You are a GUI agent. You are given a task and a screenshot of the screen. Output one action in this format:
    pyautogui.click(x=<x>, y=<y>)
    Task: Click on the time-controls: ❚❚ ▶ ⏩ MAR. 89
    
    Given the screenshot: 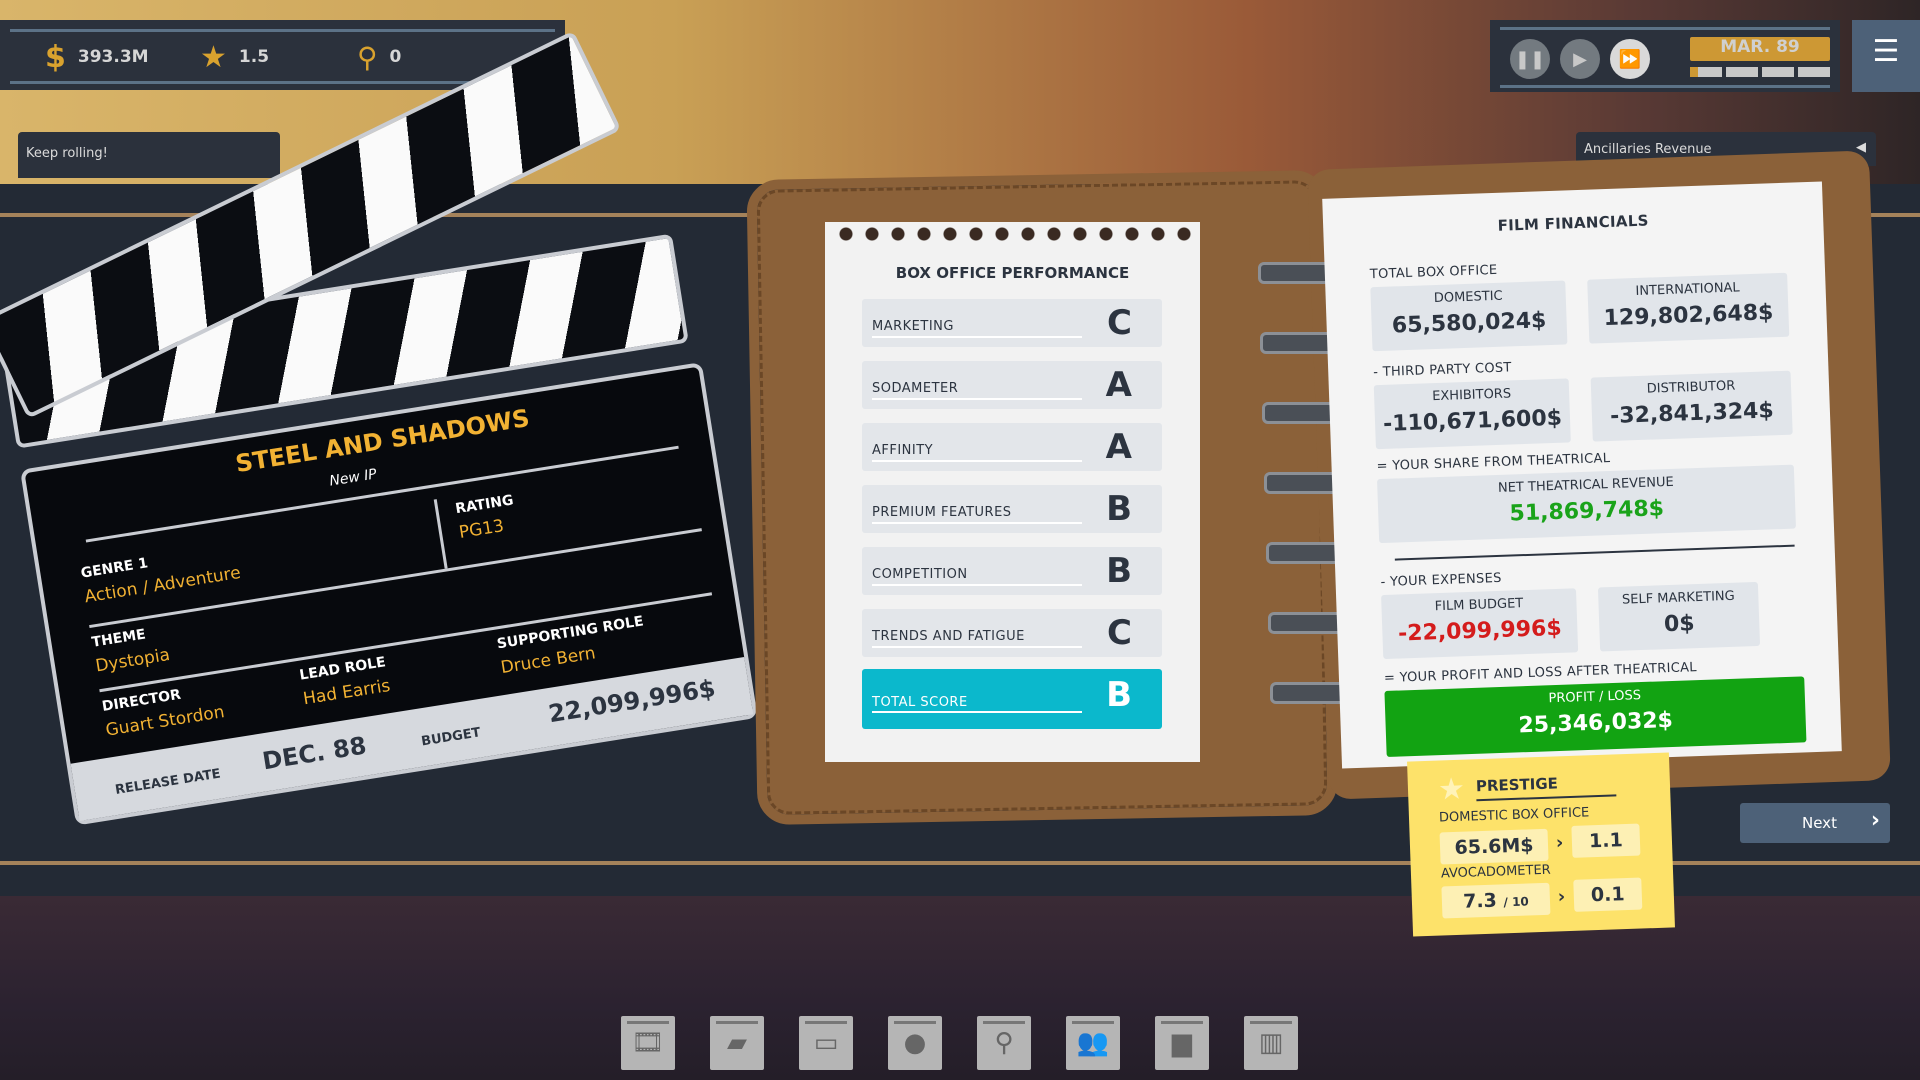 What is the action you would take?
    pyautogui.click(x=1665, y=56)
    